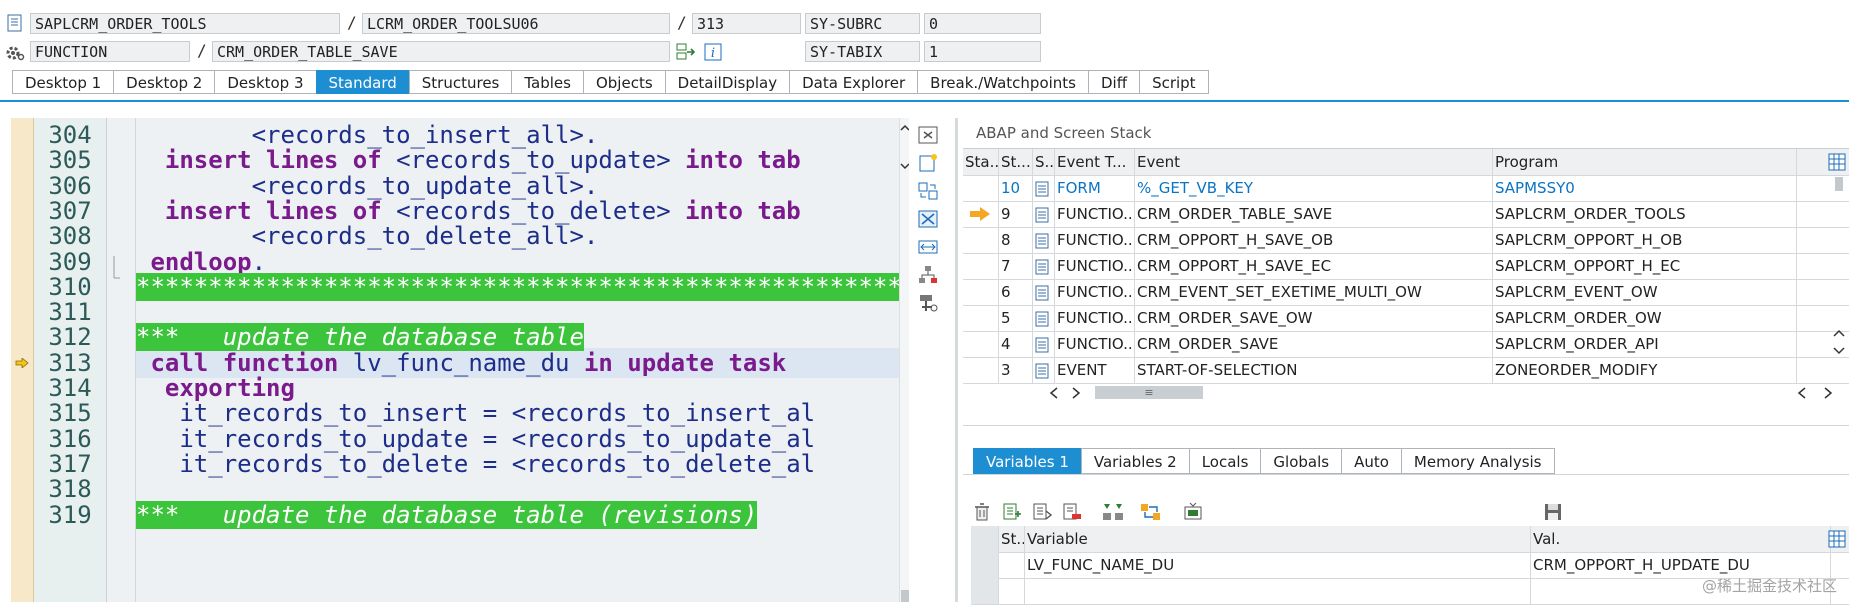 The height and width of the screenshot is (605, 1849). I want to click on tab-objects: Objects, so click(623, 82).